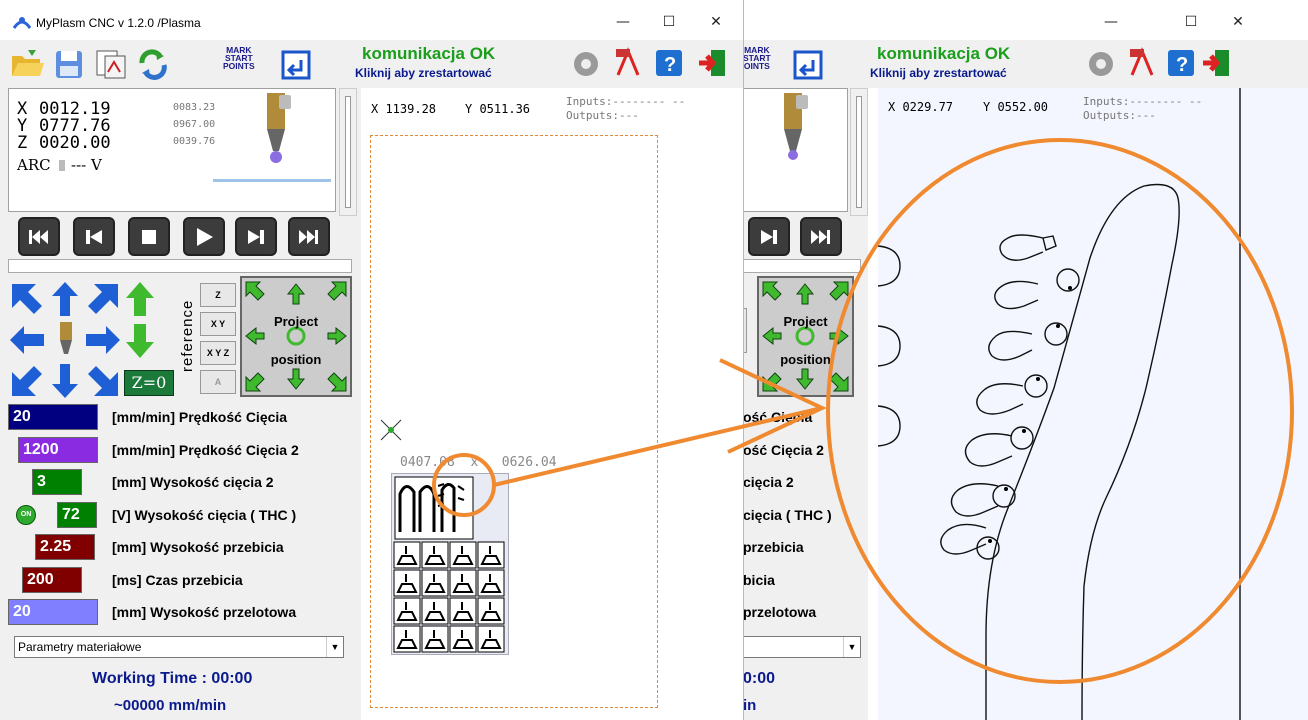  What do you see at coordinates (27, 299) in the screenshot?
I see `jog-up-left-arrow-icon` at bounding box center [27, 299].